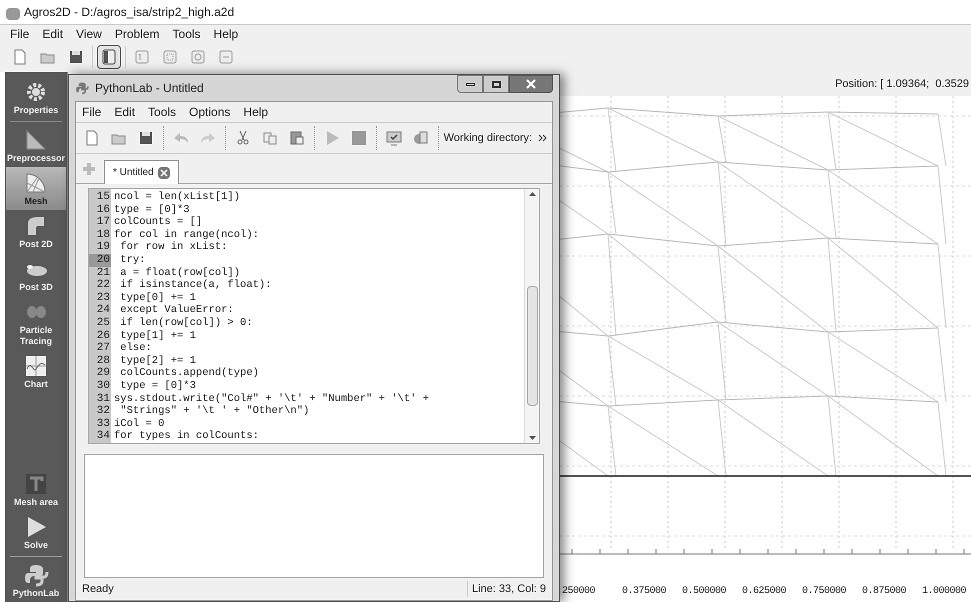 The height and width of the screenshot is (602, 971). Describe the element at coordinates (103, 411) in the screenshot. I see `line-number: 32` at that location.